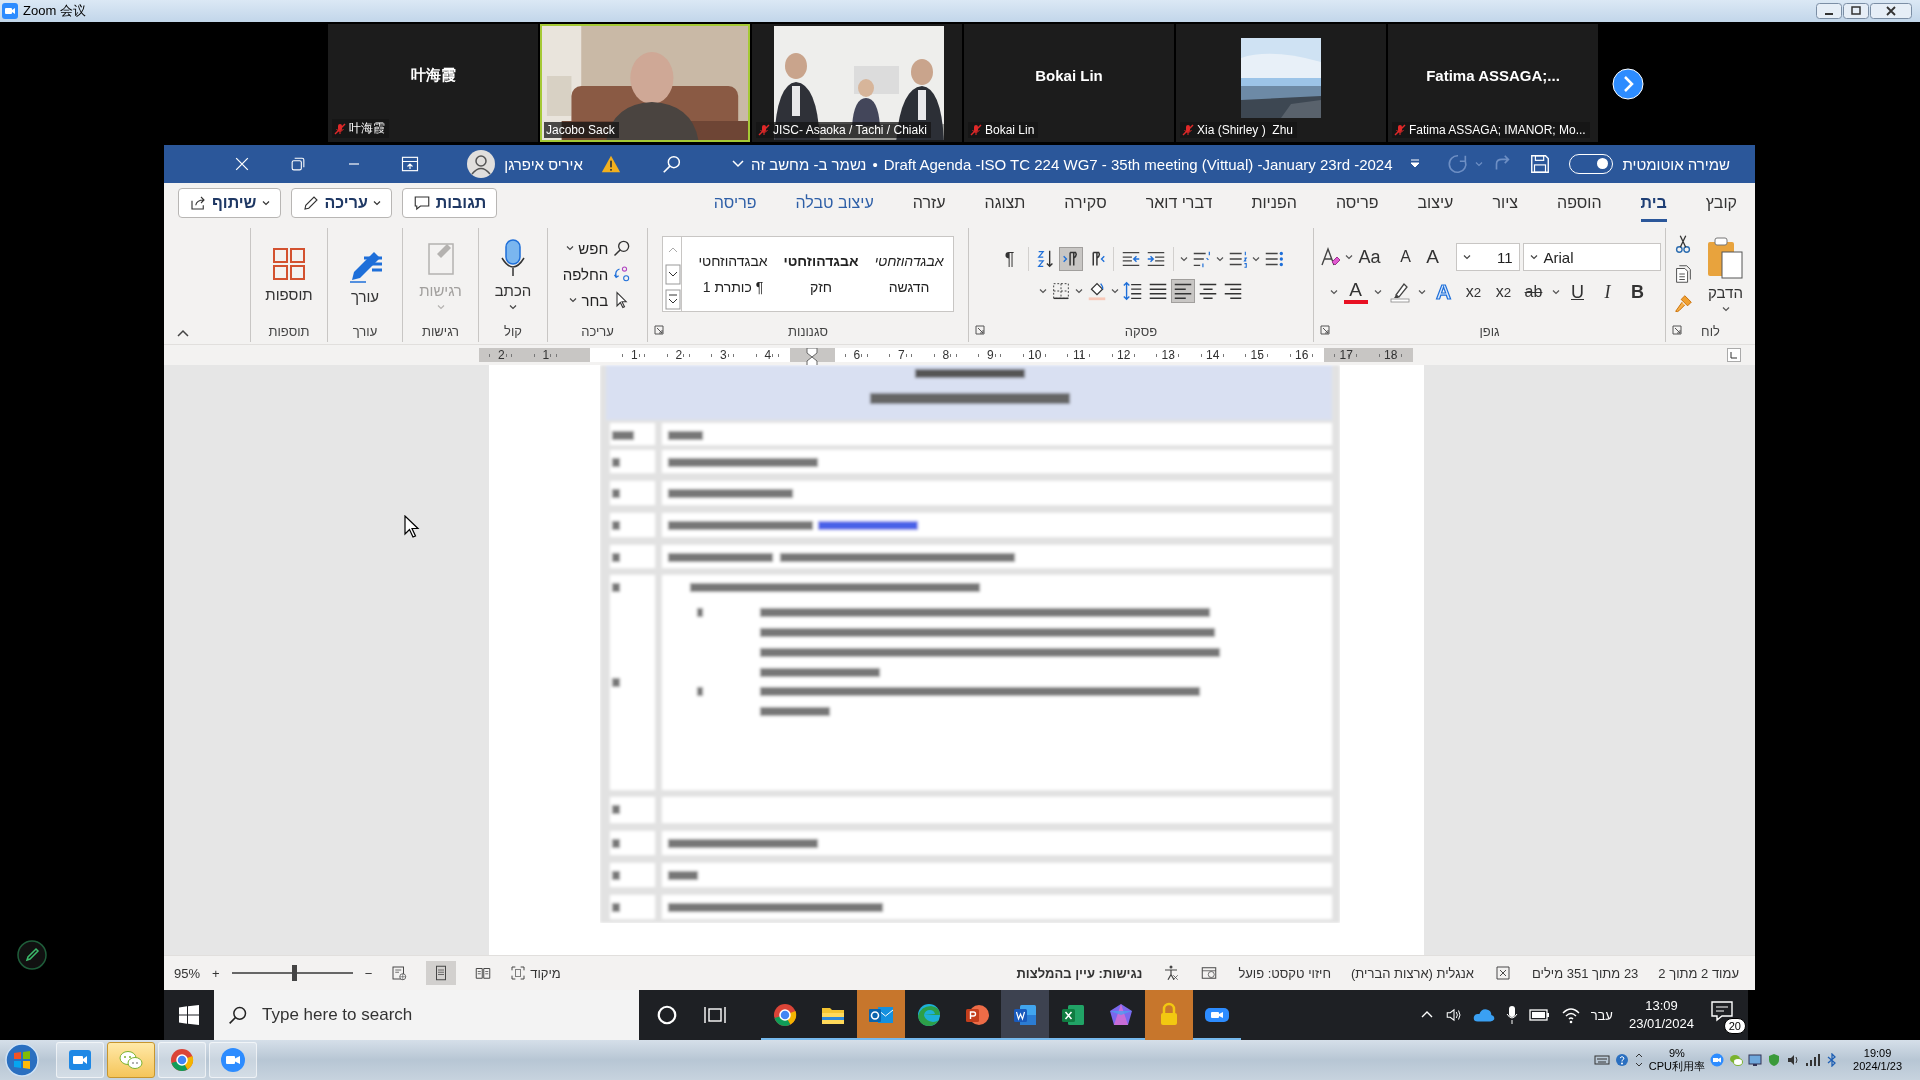  I want to click on ribbon-tab: הוספה, so click(1579, 202).